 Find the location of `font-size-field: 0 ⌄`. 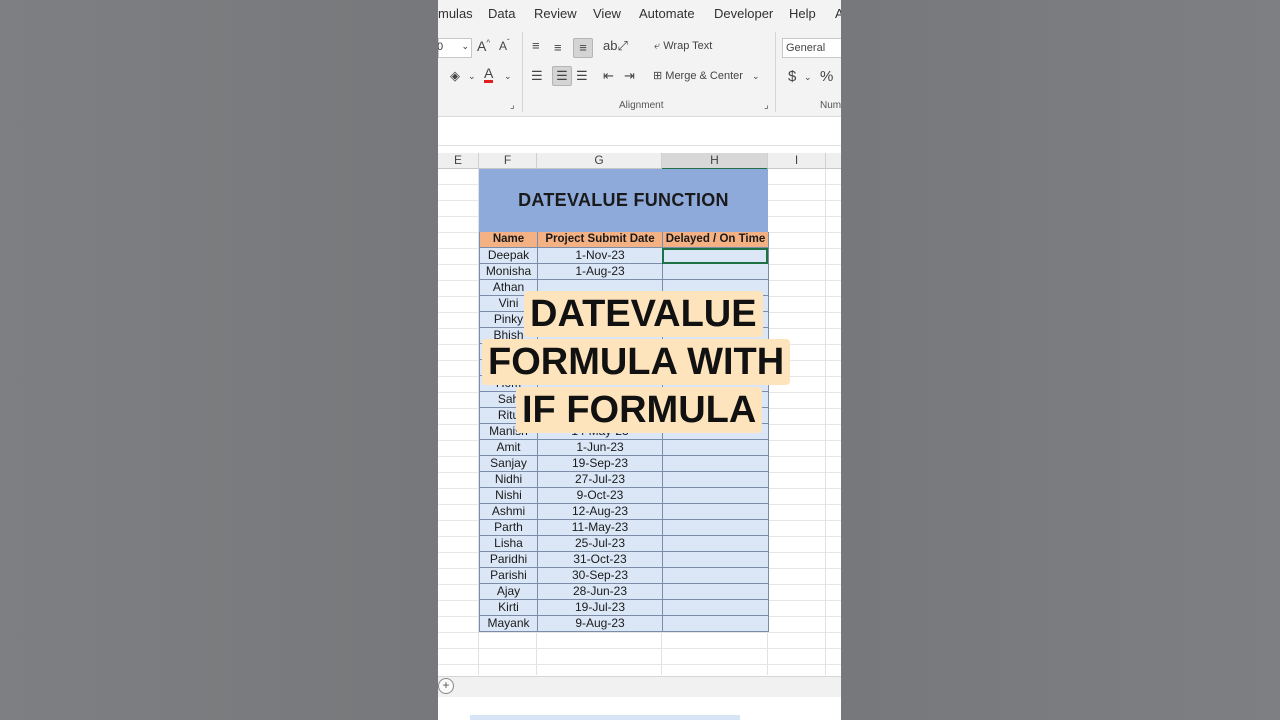

font-size-field: 0 ⌄ is located at coordinates (455, 48).